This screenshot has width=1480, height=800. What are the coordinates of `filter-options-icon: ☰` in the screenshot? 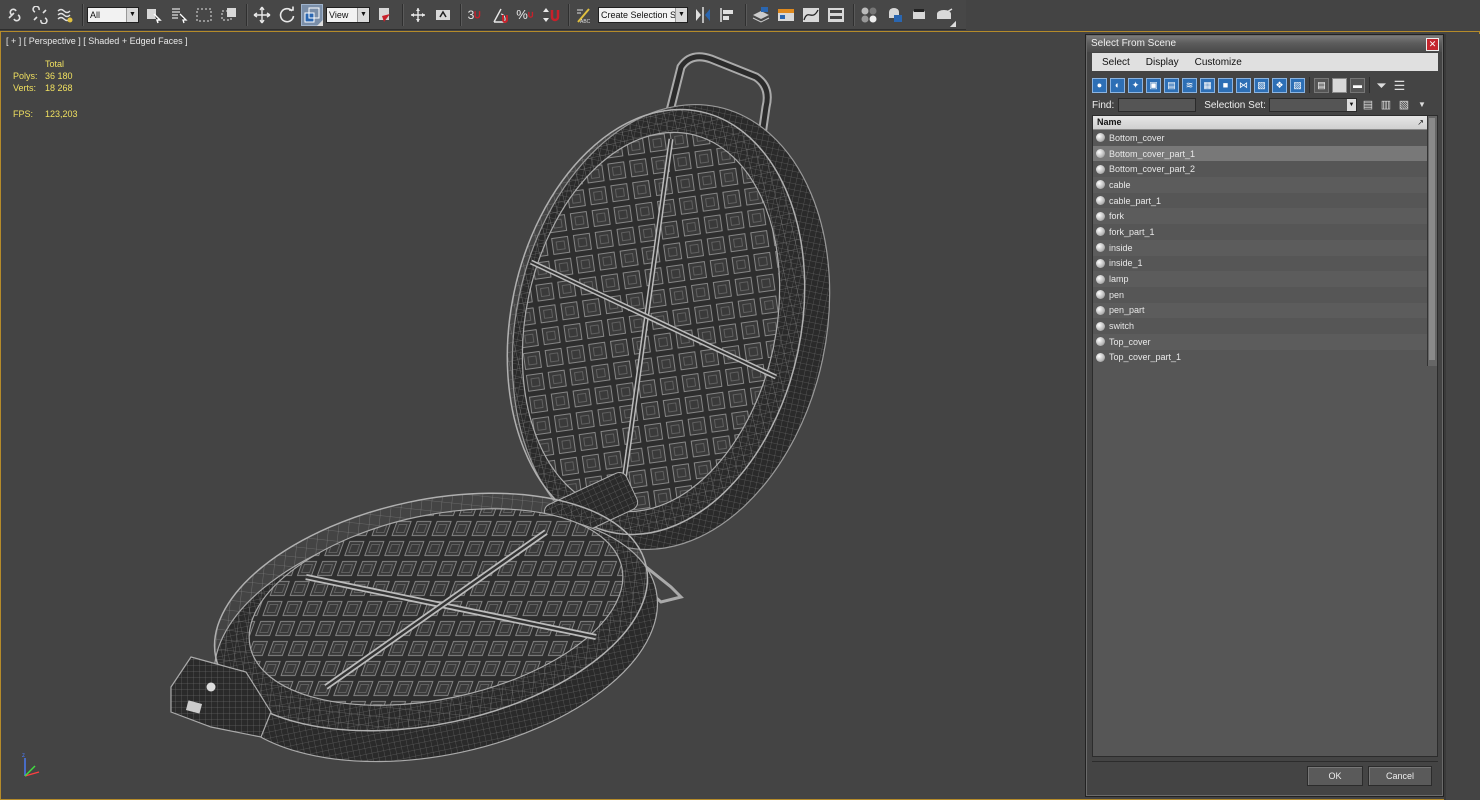 It's located at (1399, 85).